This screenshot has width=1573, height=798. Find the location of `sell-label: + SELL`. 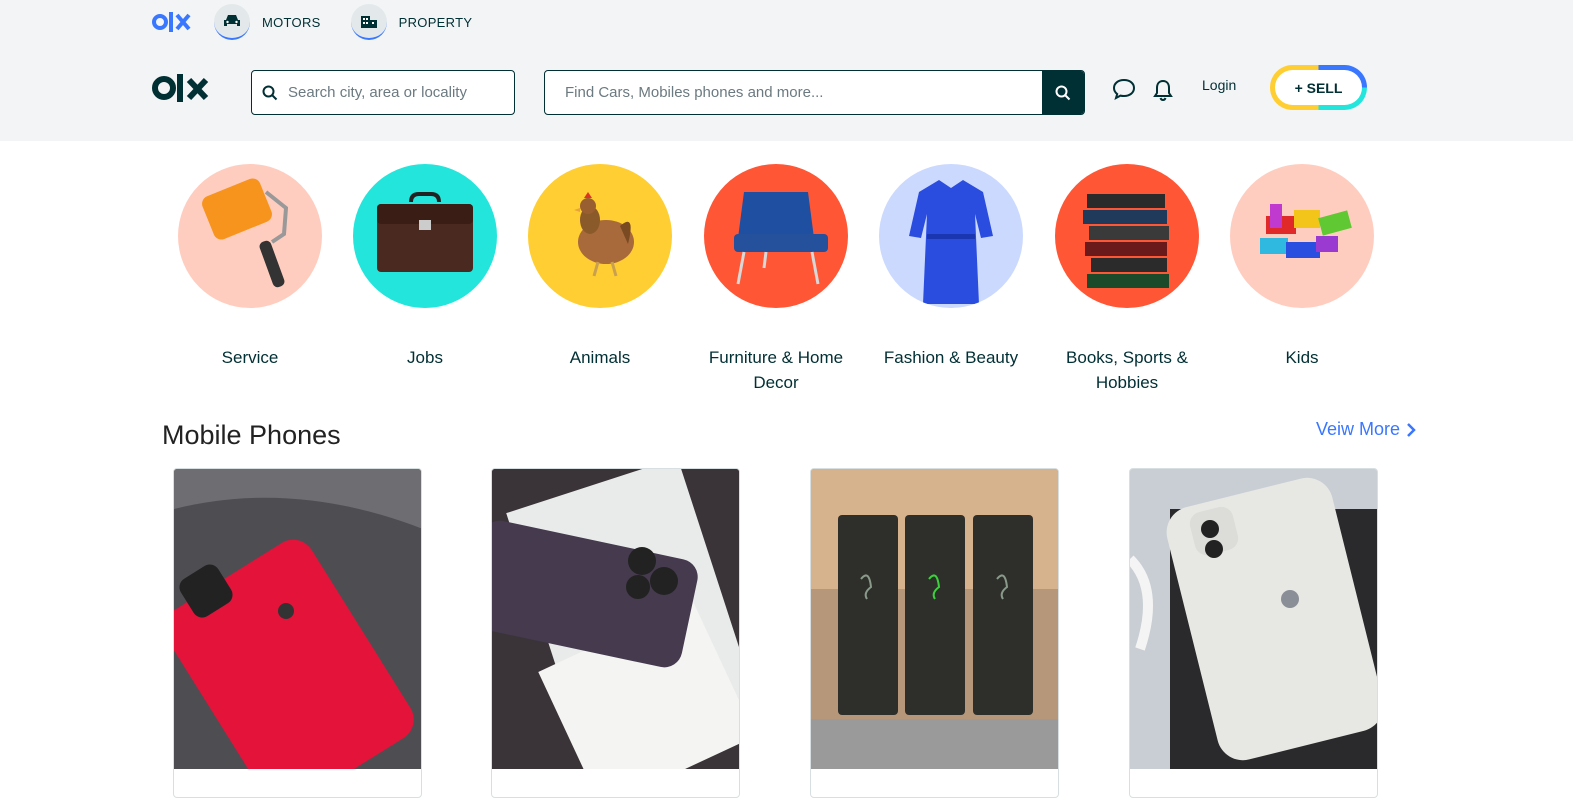

sell-label: + SELL is located at coordinates (1318, 87).